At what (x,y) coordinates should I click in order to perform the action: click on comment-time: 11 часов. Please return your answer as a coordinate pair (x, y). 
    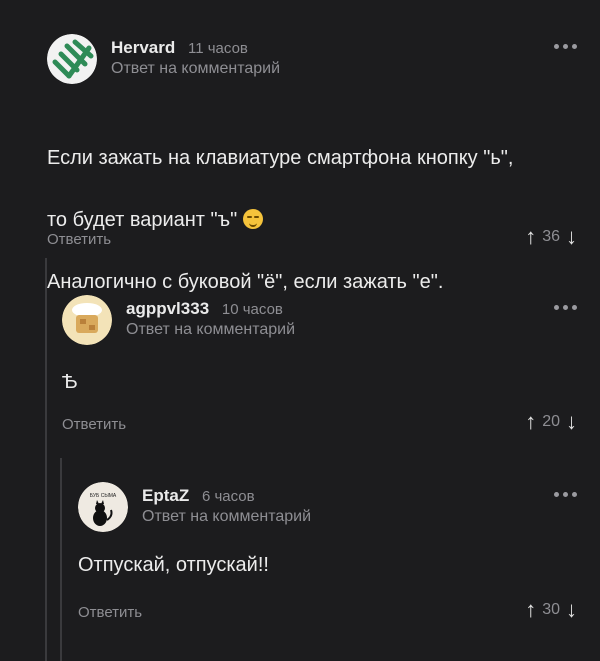
    Looking at the image, I should click on (218, 48).